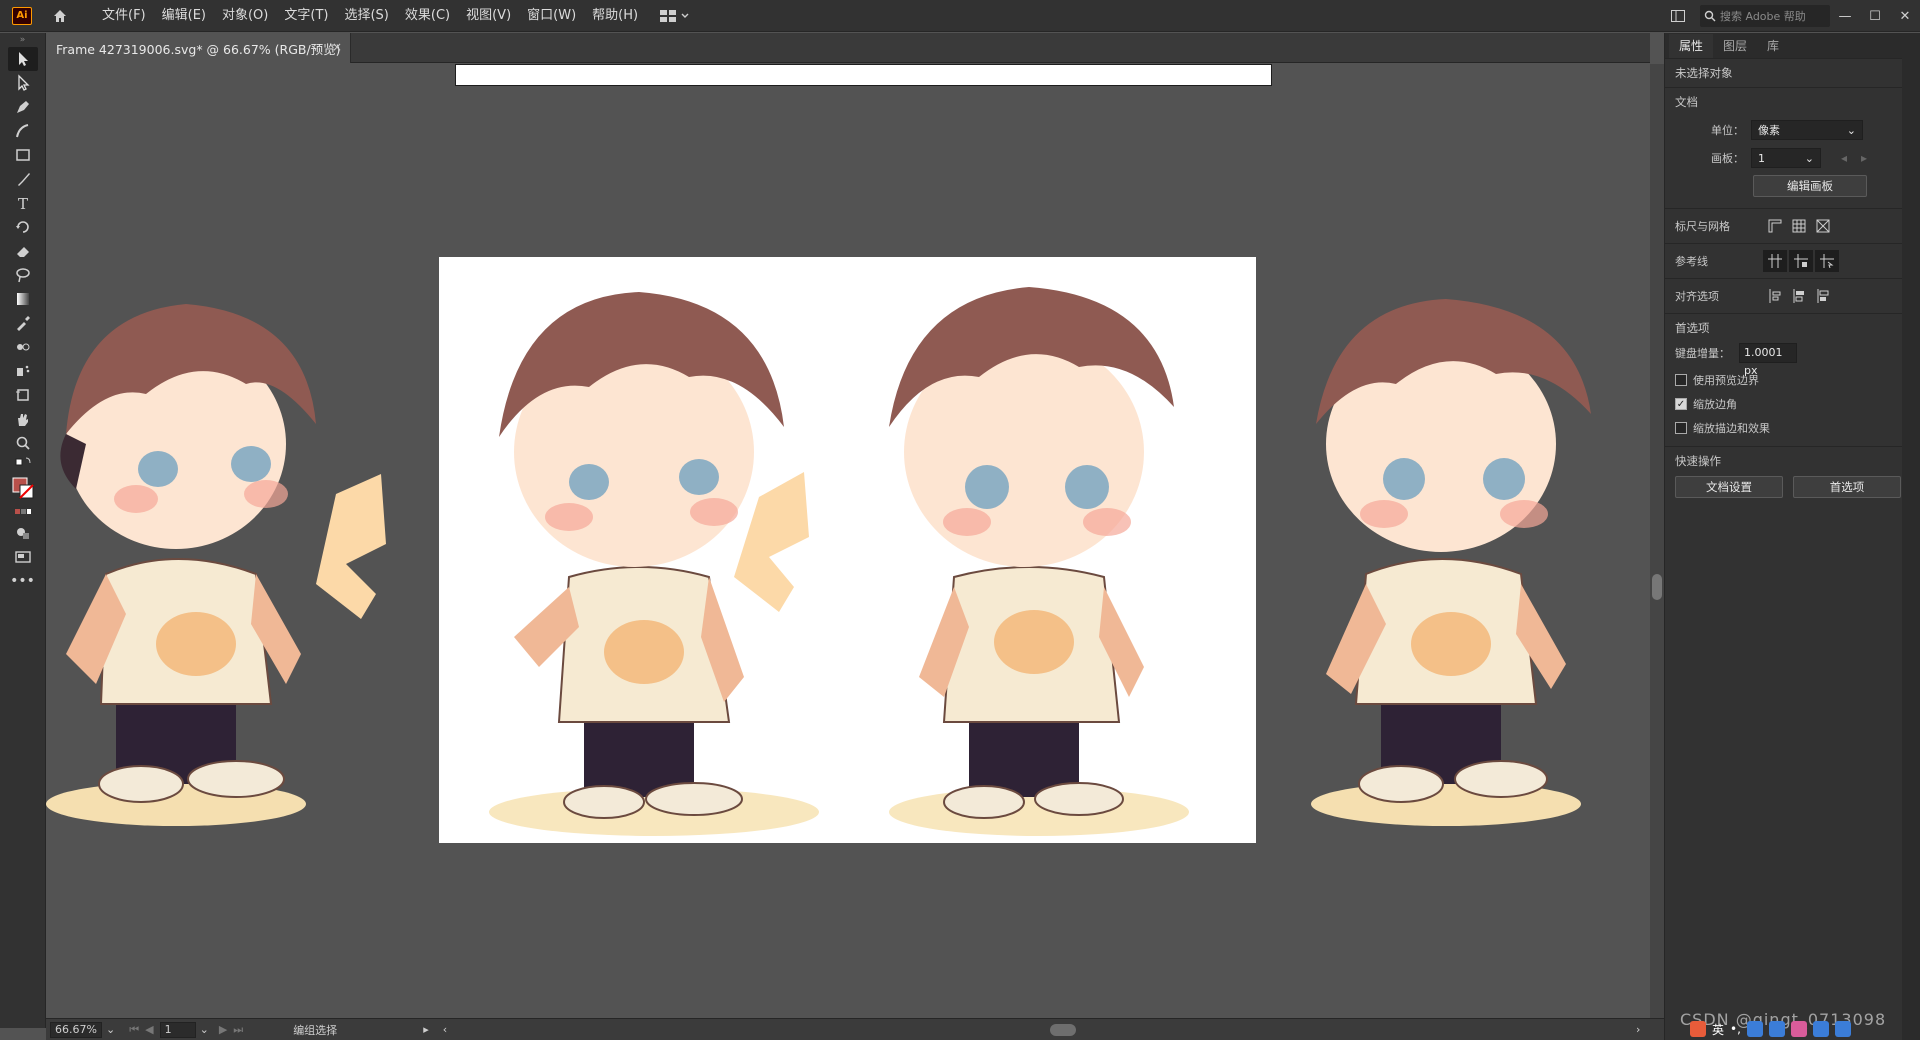 This screenshot has height=1040, width=1920. I want to click on menu-help: 帮助(H), so click(615, 16).